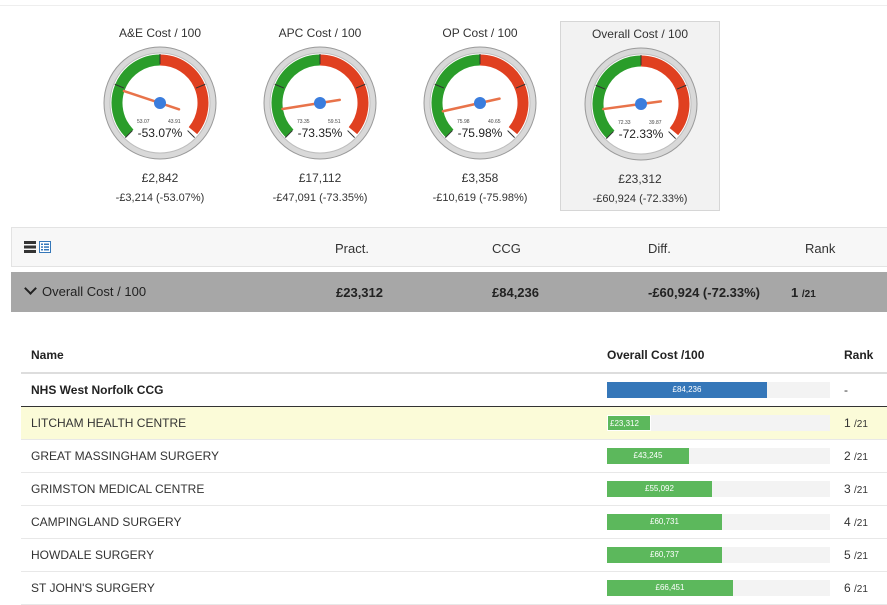 This screenshot has width=887, height=605. I want to click on practice-bar: £43,245, so click(648, 456).